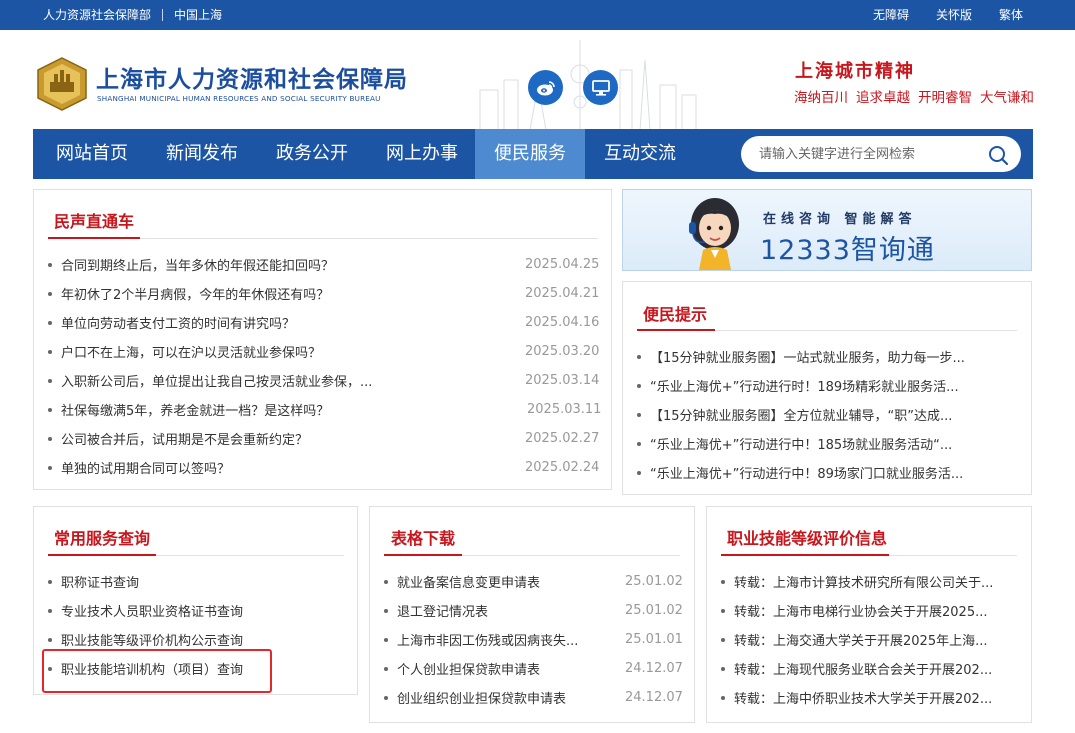  What do you see at coordinates (562, 351) in the screenshot?
I see `list-item-date: 2025.03.20` at bounding box center [562, 351].